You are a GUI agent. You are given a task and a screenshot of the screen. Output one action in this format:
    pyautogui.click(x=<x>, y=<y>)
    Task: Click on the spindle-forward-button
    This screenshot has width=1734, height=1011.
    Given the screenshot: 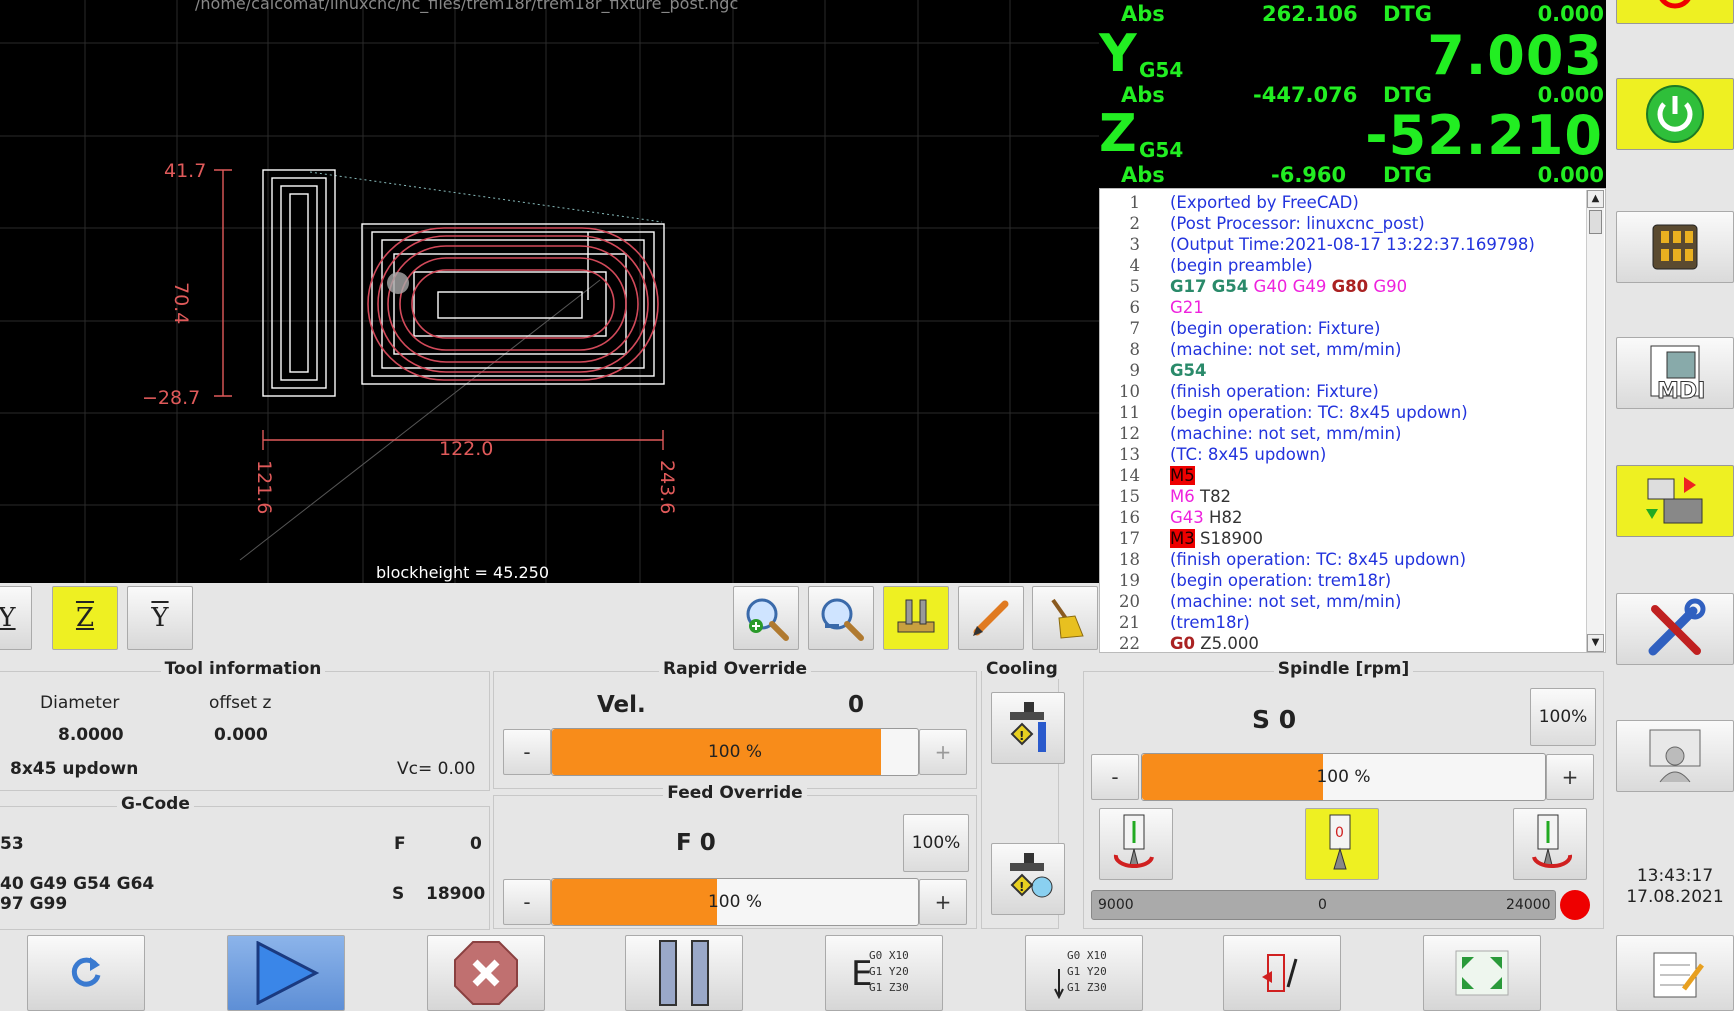 What is the action you would take?
    pyautogui.click(x=1136, y=844)
    